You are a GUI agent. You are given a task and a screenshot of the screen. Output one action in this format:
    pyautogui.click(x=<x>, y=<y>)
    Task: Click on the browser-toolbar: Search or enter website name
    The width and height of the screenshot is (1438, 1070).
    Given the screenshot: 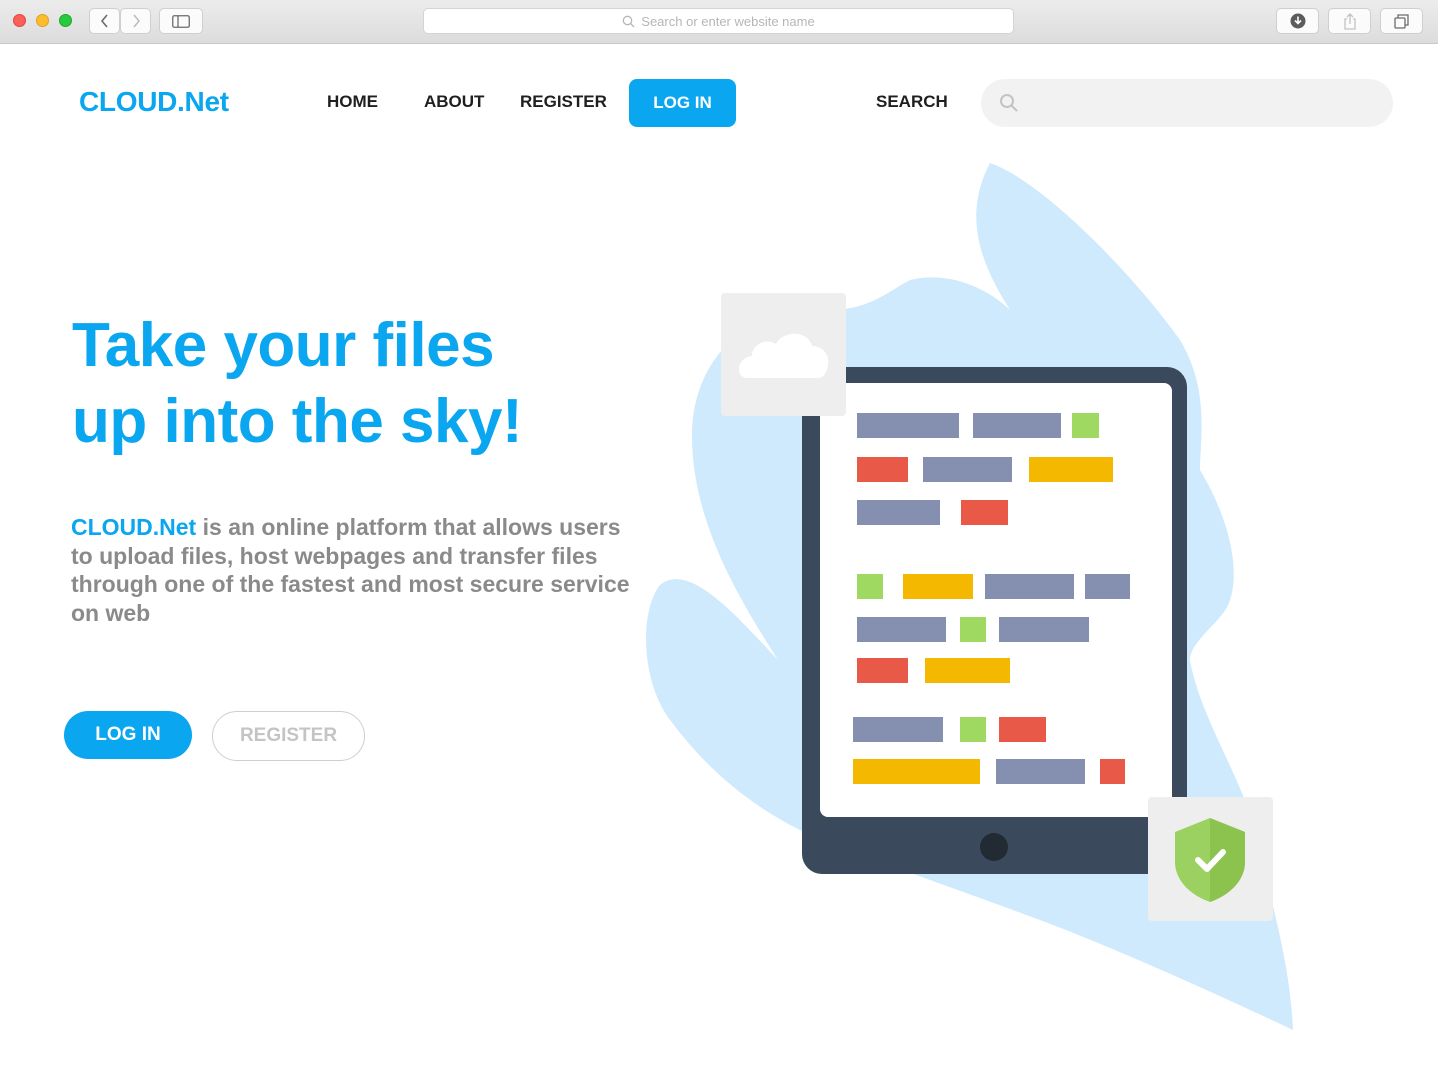 What is the action you would take?
    pyautogui.click(x=719, y=22)
    